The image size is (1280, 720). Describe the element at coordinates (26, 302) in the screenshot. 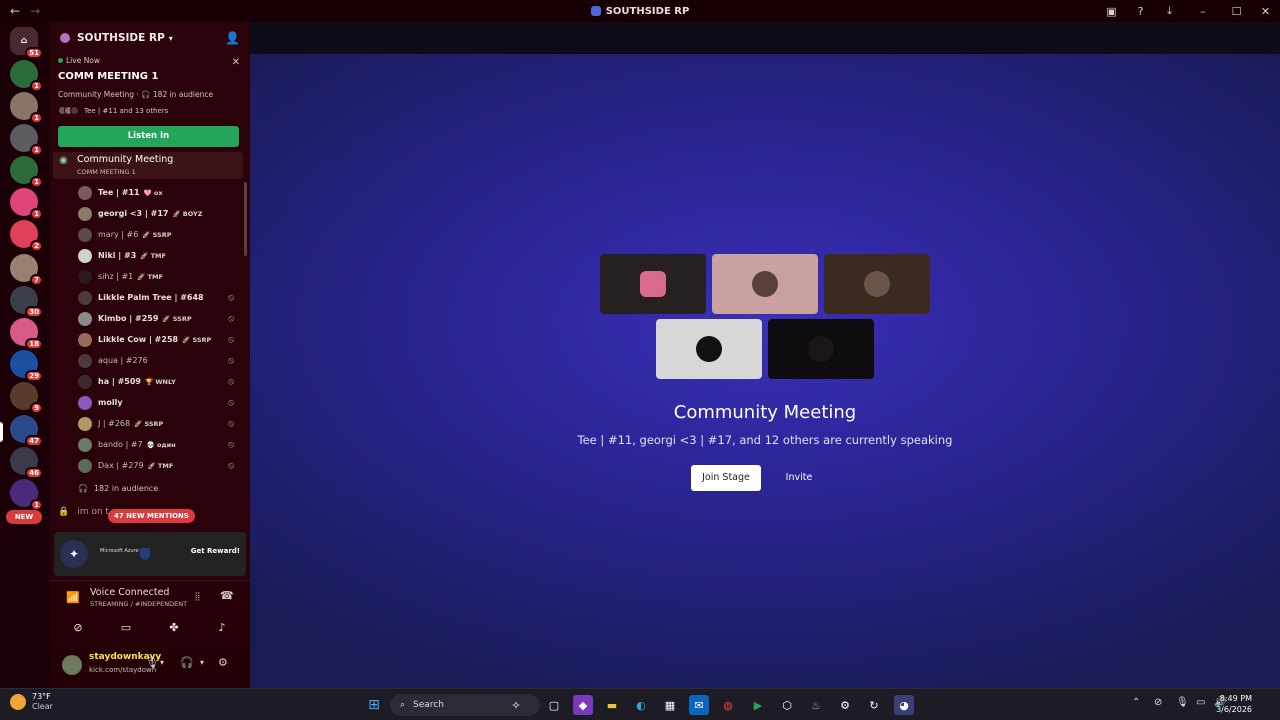

I see `server-icon: 30` at that location.